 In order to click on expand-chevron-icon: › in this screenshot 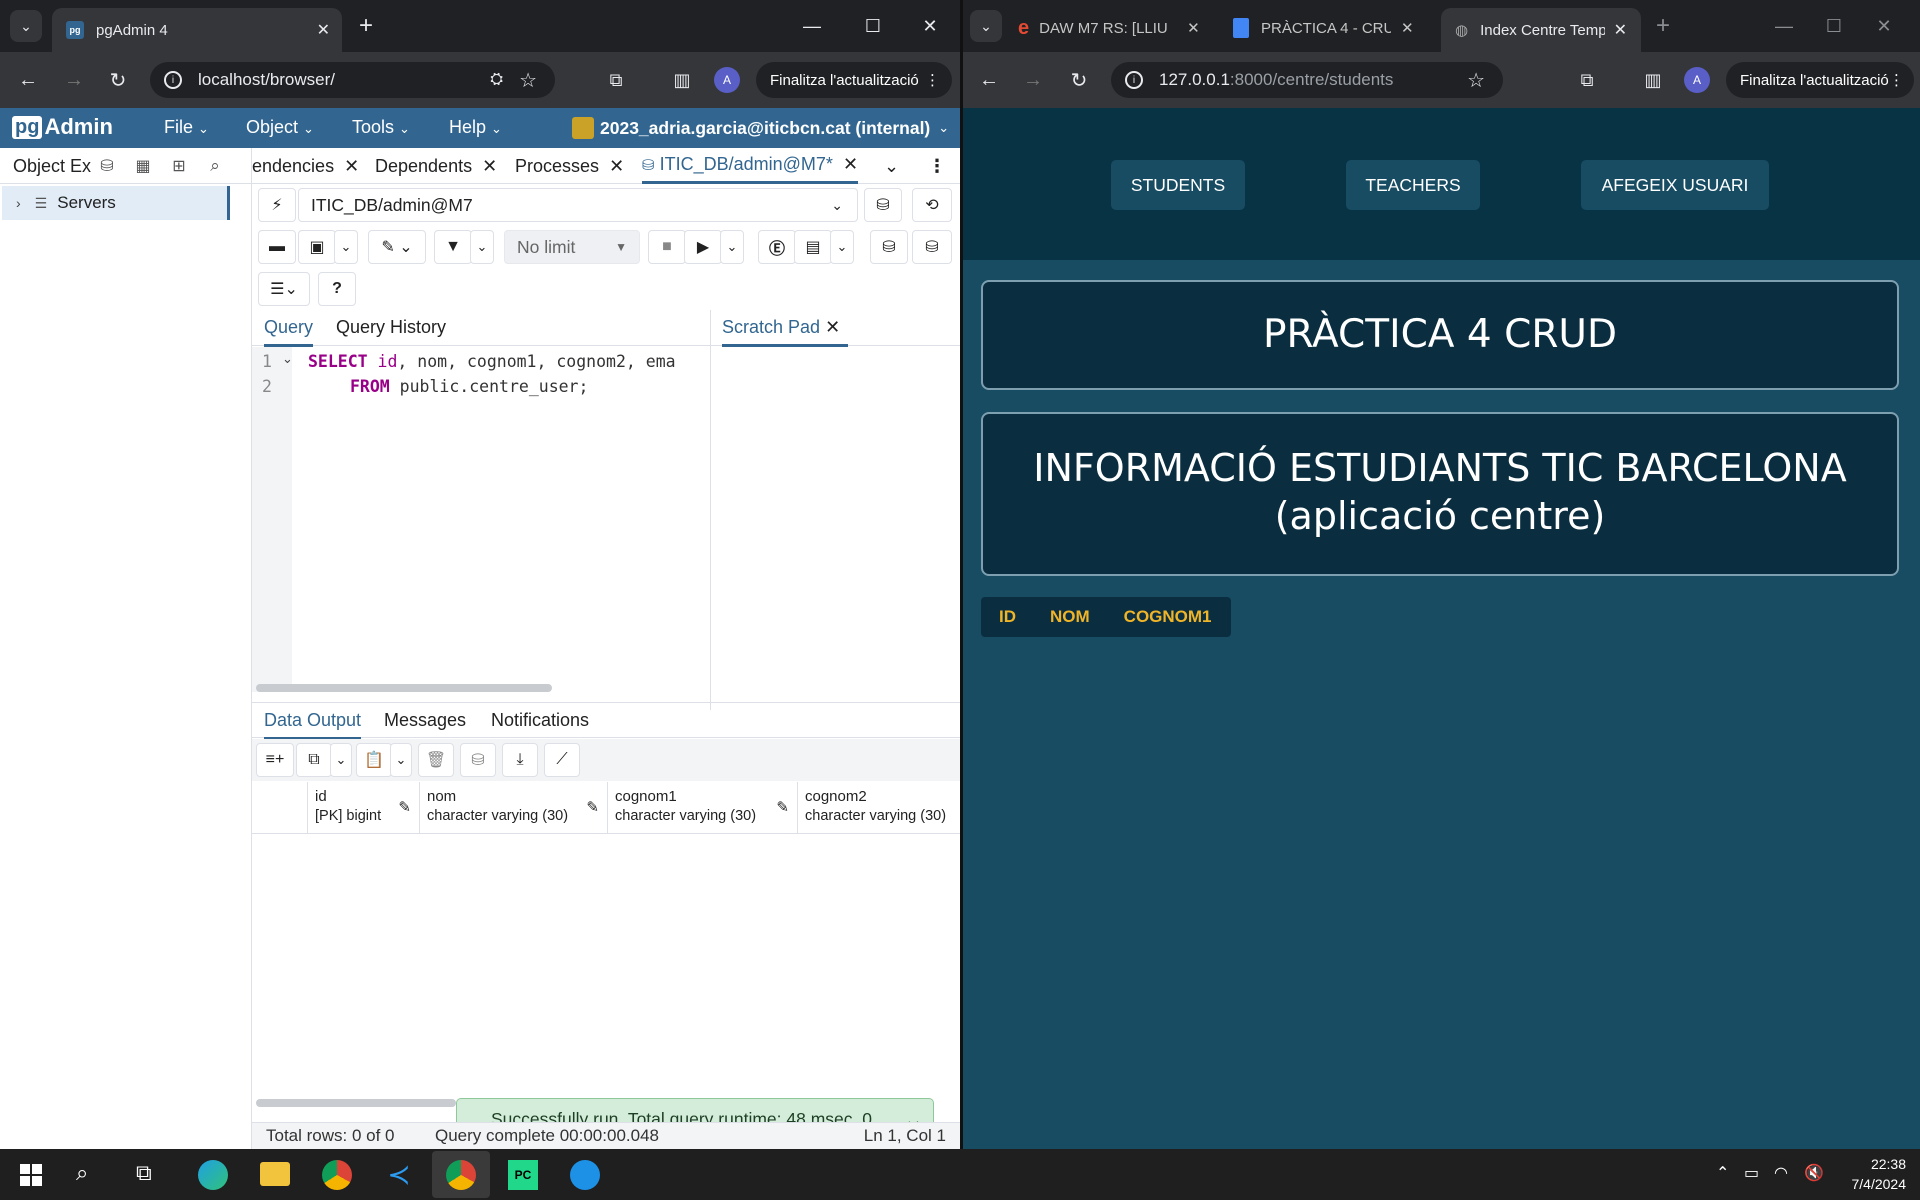, I will do `click(18, 203)`.